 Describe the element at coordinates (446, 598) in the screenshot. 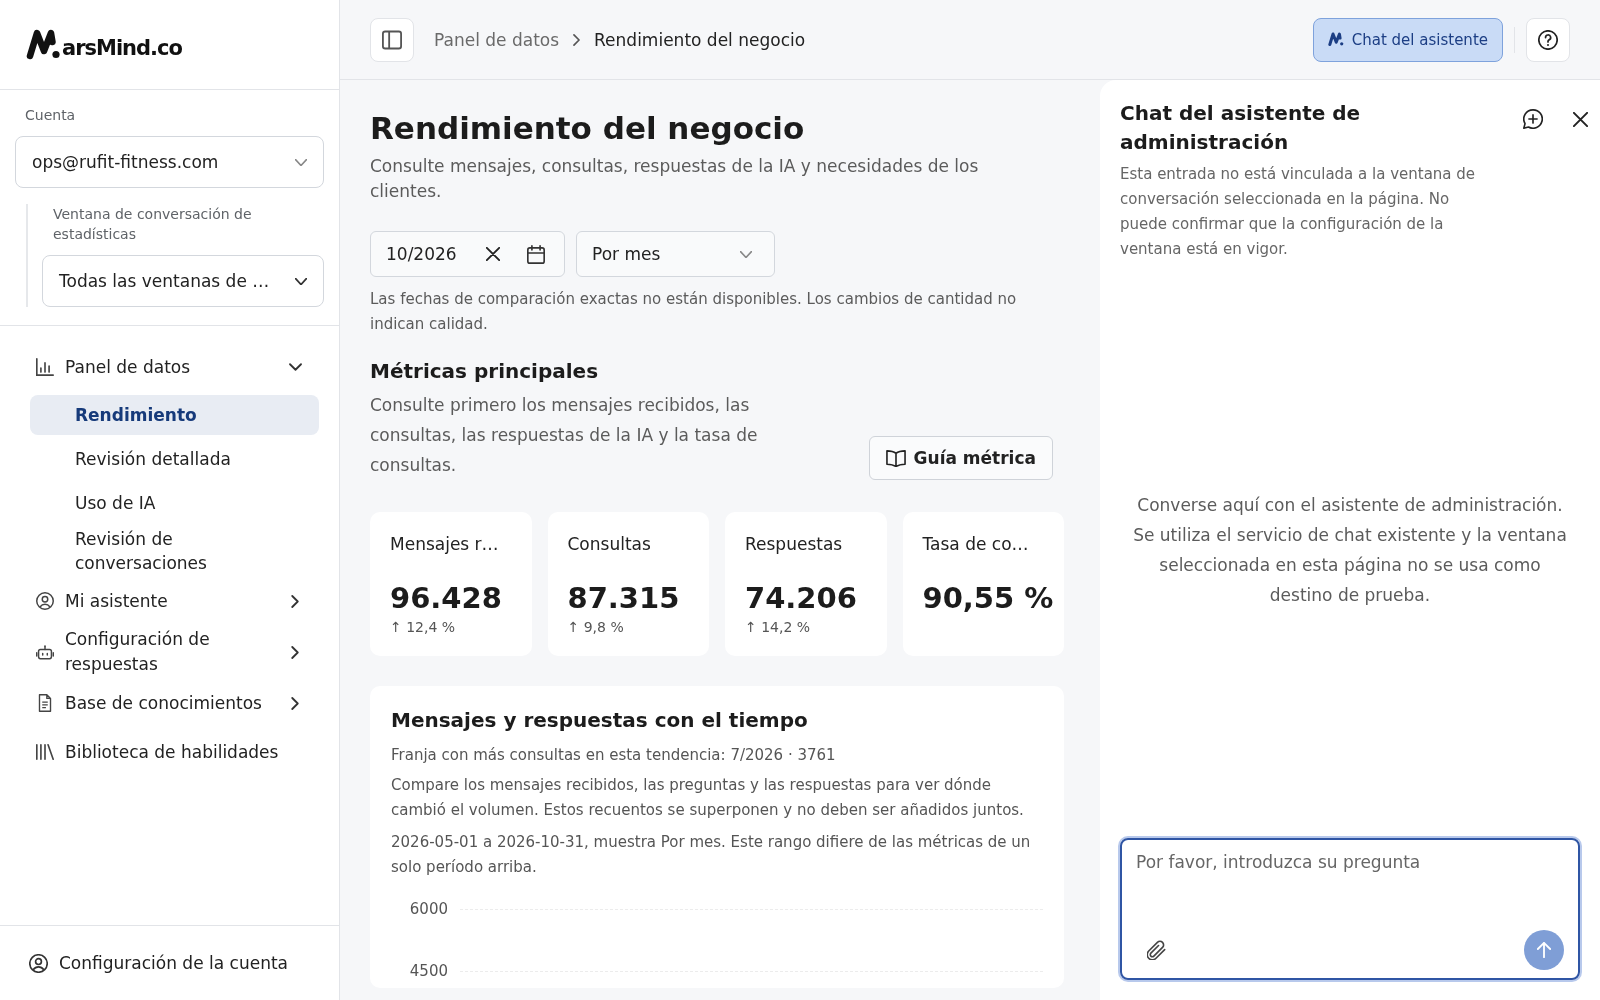

I see `metric-value: 96.428` at that location.